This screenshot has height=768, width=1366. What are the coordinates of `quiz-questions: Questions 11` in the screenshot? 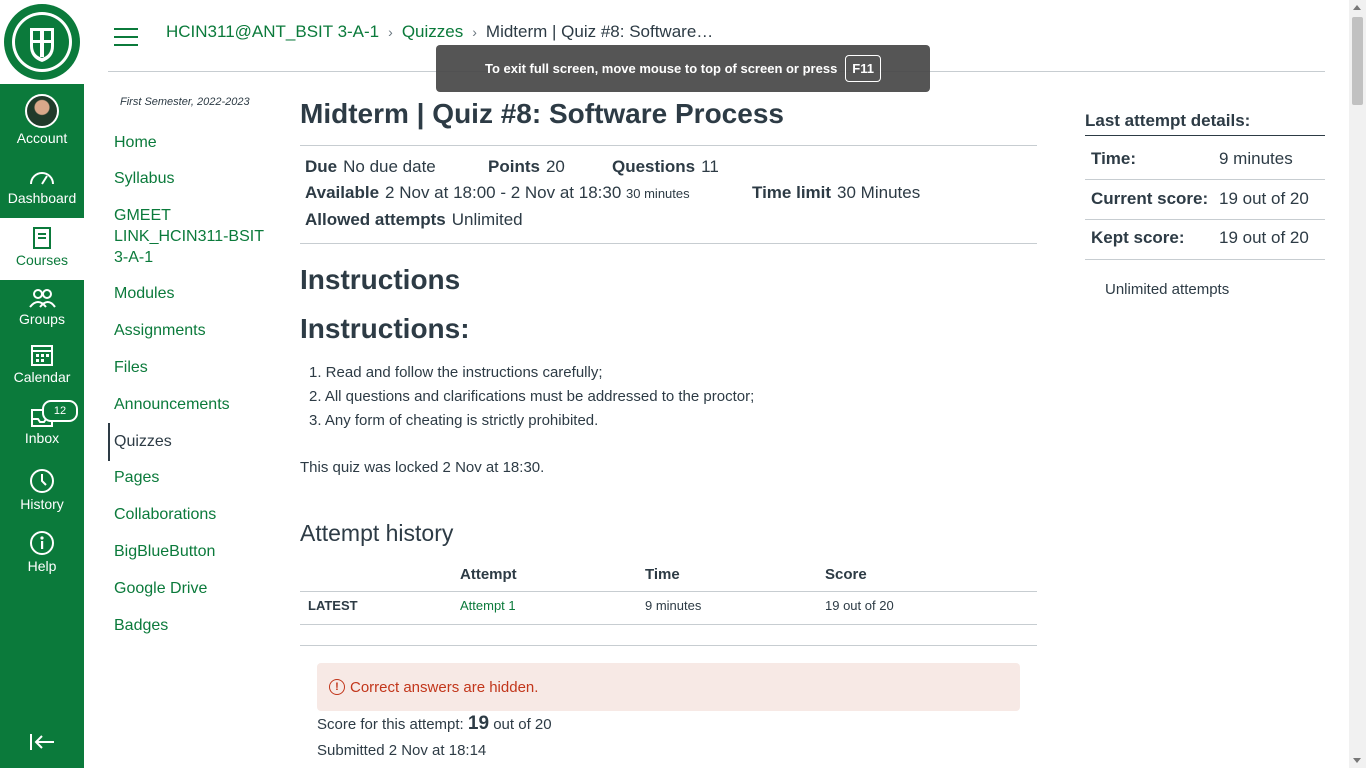 It's located at (665, 167).